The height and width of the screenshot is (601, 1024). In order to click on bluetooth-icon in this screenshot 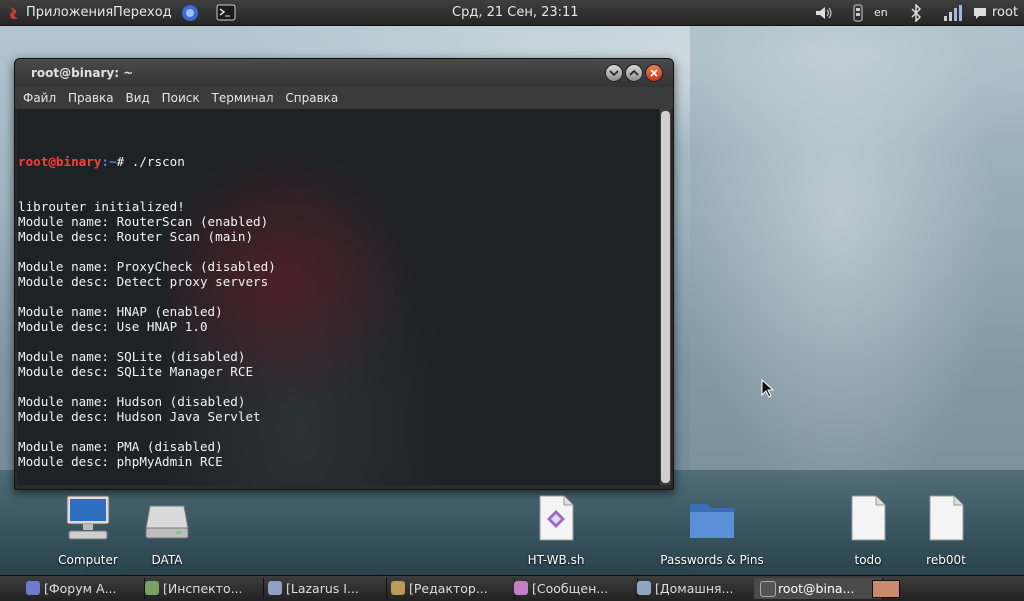, I will do `click(916, 12)`.